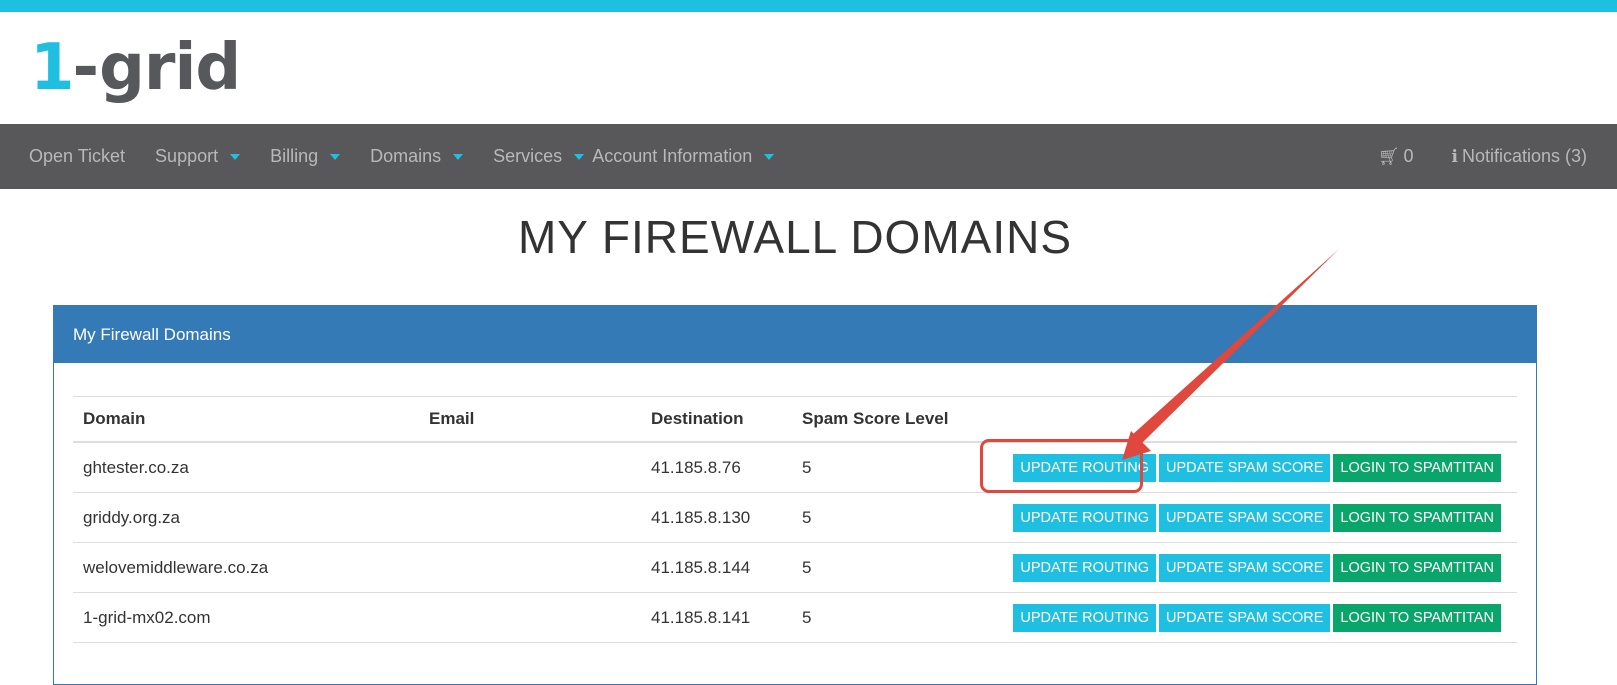 Image resolution: width=1617 pixels, height=685 pixels. I want to click on nav-services-label: Services, so click(528, 156).